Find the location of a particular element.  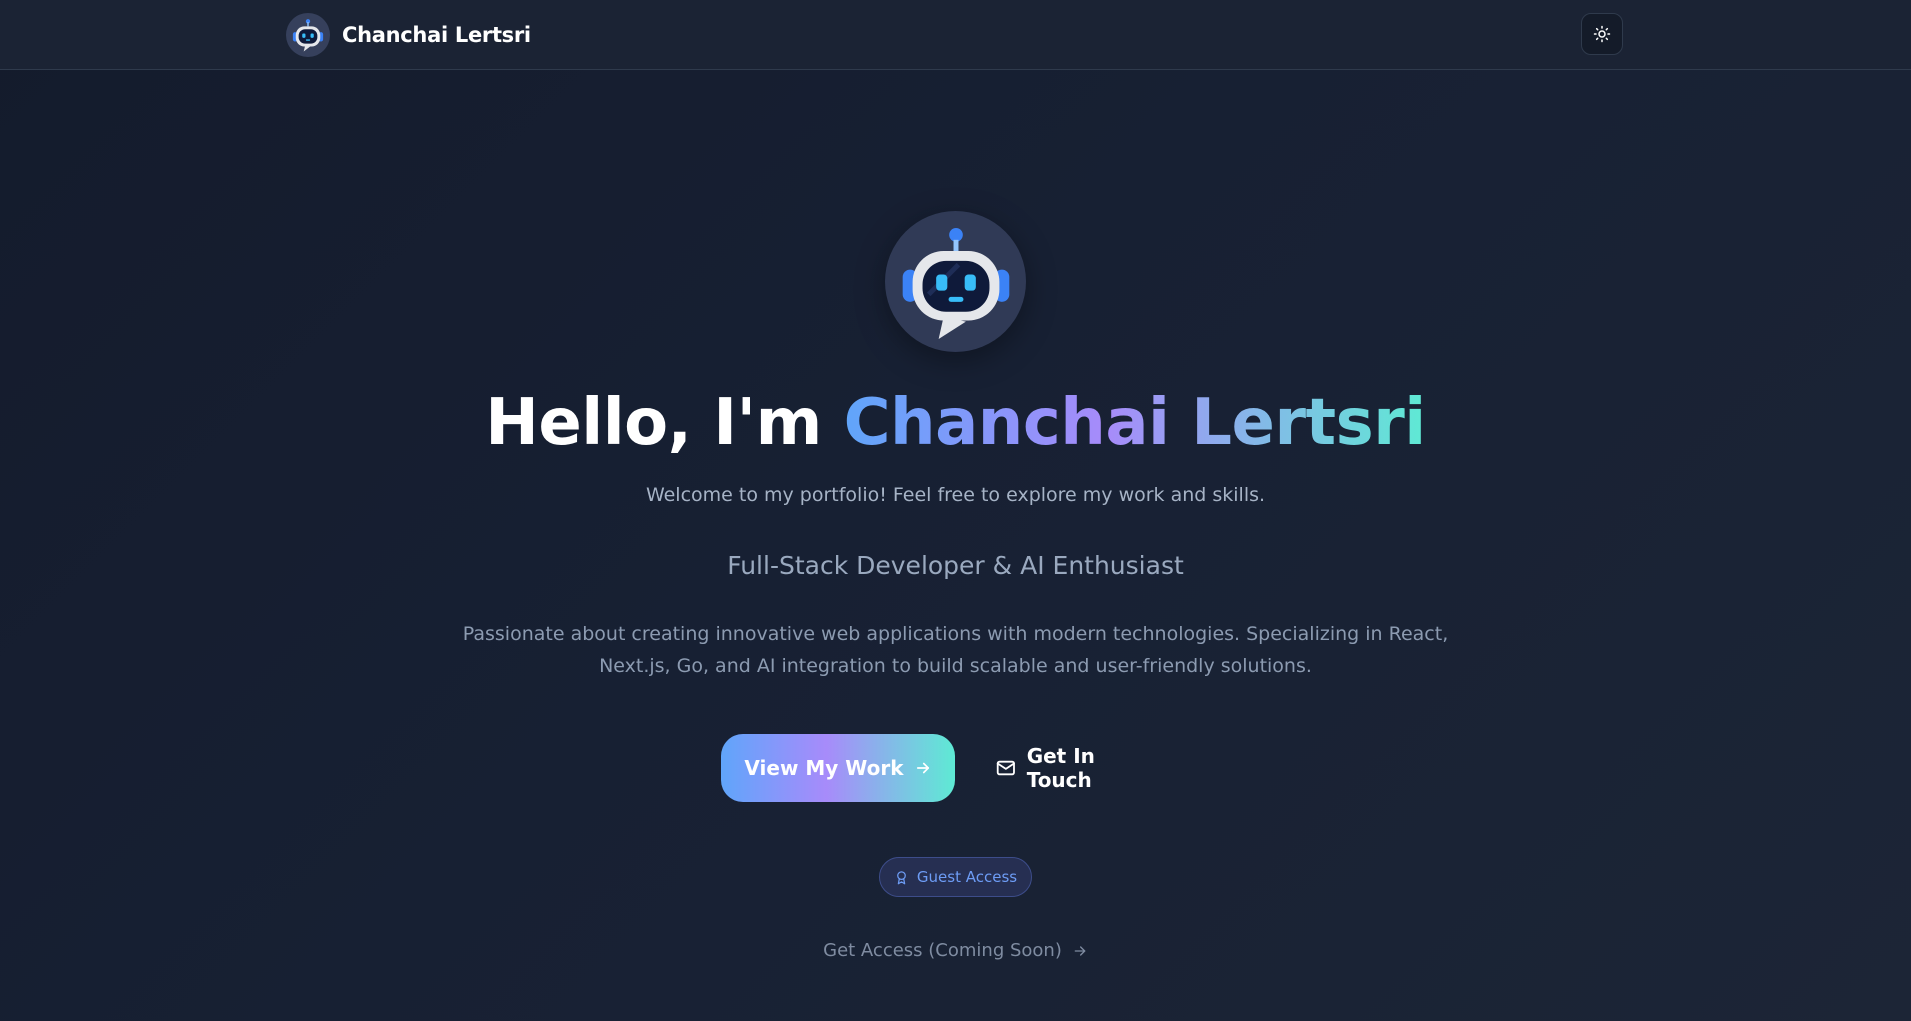

award-icon is located at coordinates (901, 877).